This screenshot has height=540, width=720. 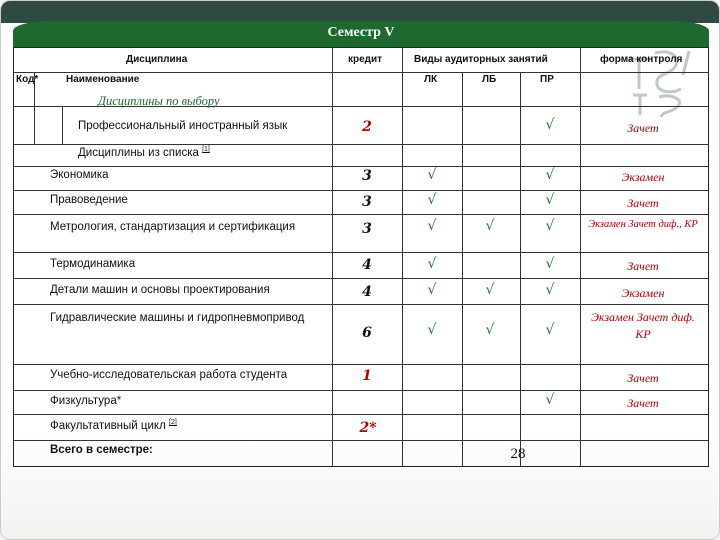 I want to click on table-row-name: Термодинамика, so click(x=93, y=264).